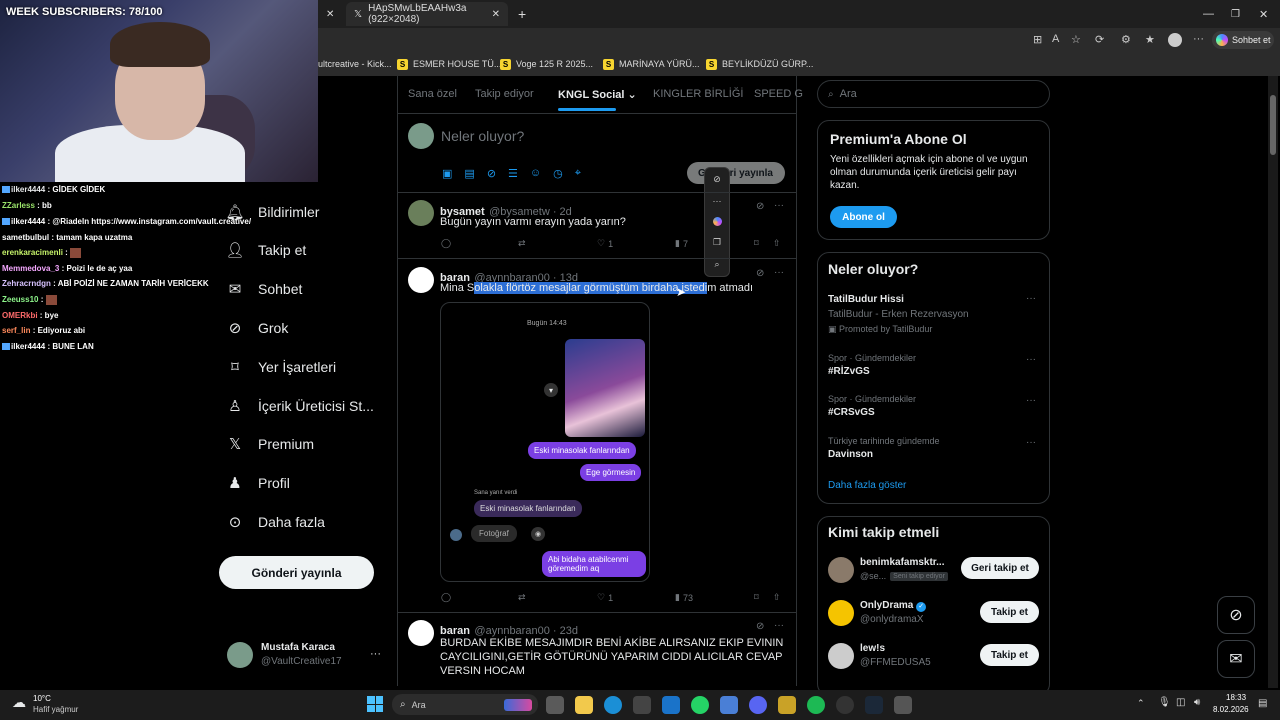 Image resolution: width=1280 pixels, height=720 pixels. What do you see at coordinates (1000, 568) in the screenshot?
I see `follow-back-button: Geri takip et` at bounding box center [1000, 568].